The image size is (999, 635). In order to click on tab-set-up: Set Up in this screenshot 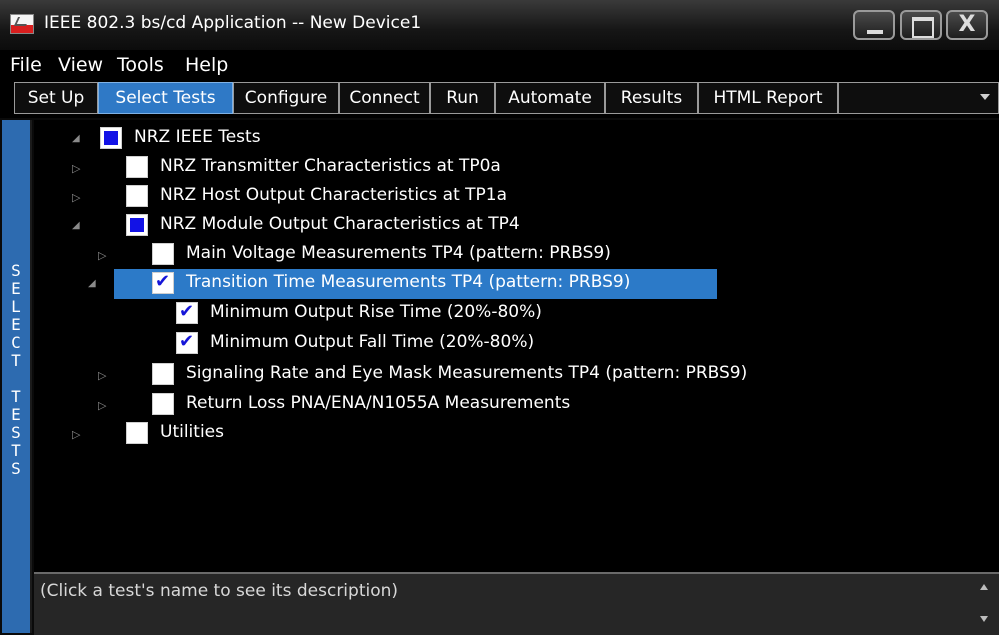, I will do `click(56, 98)`.